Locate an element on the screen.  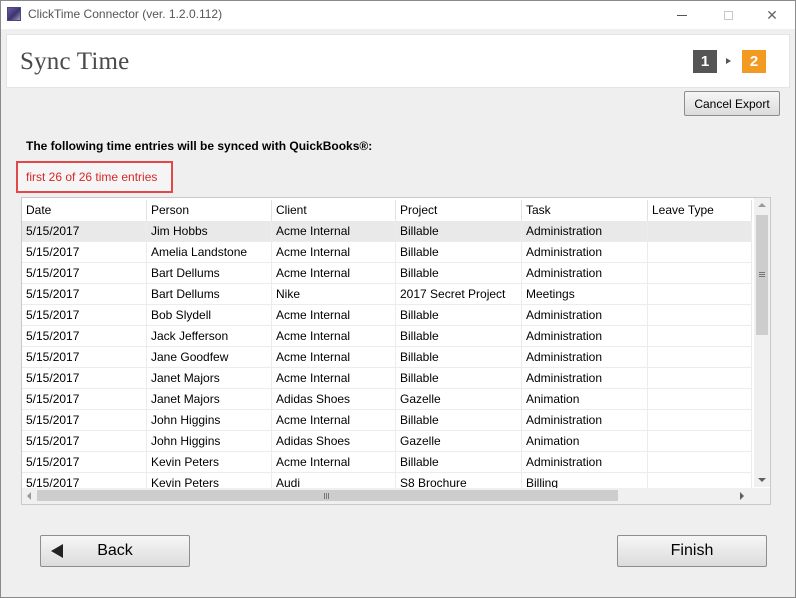
close-button: ✕ is located at coordinates (772, 15).